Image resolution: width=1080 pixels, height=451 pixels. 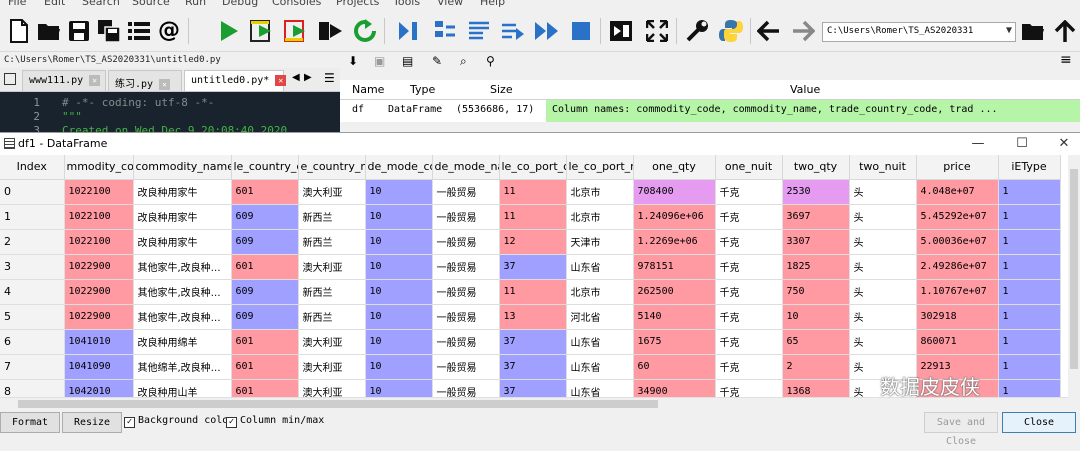 I want to click on table-cell: 澳大利亚, so click(x=332, y=388).